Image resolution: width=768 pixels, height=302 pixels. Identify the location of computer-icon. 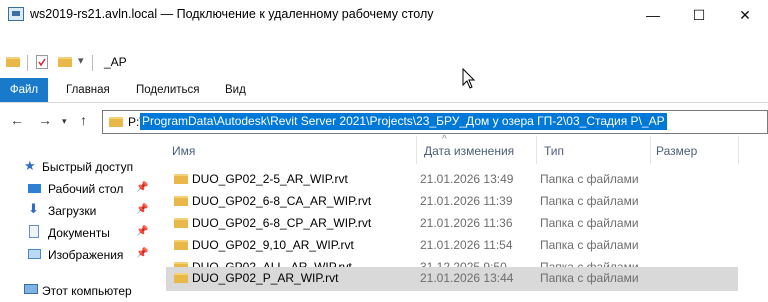
(31, 289).